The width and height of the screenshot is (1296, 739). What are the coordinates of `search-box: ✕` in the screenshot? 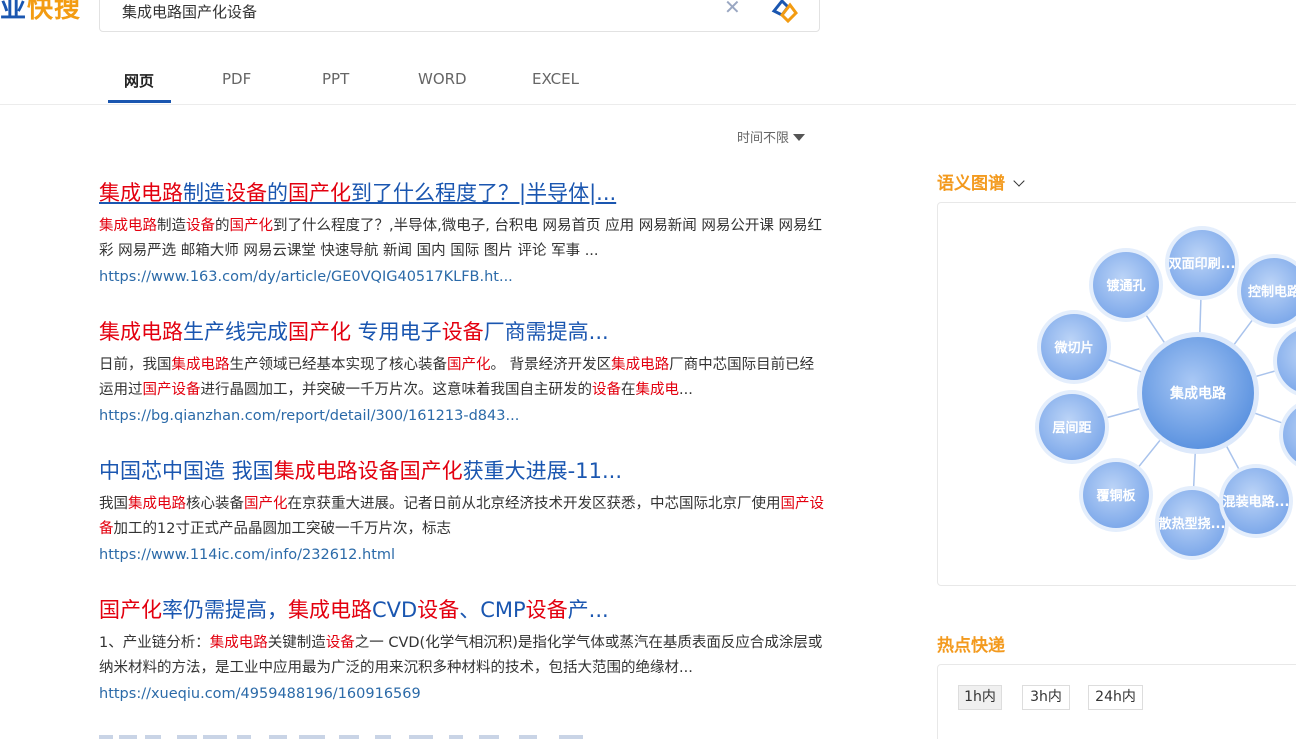 It's located at (459, 16).